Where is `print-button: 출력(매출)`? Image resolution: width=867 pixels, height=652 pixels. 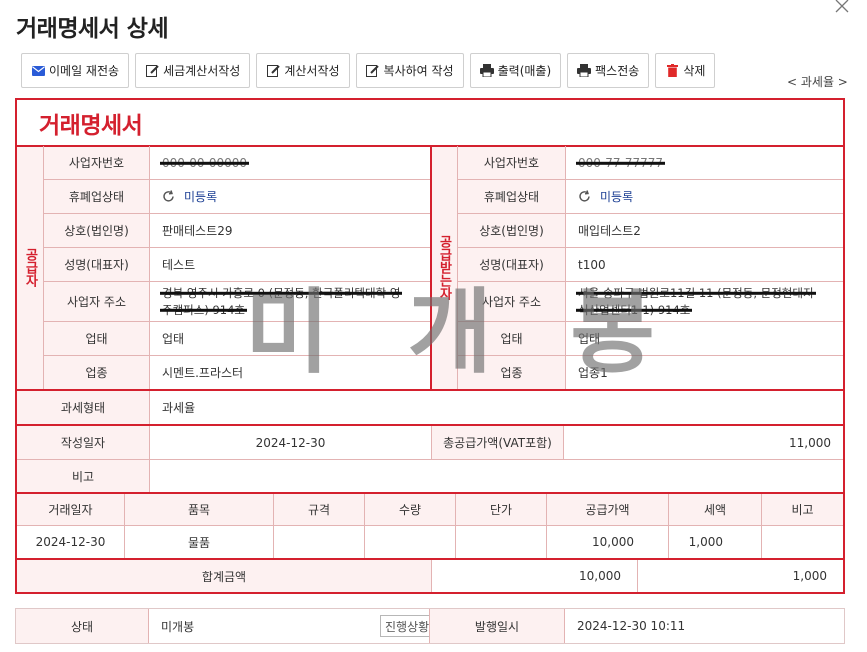
print-button: 출력(매출) is located at coordinates (515, 70).